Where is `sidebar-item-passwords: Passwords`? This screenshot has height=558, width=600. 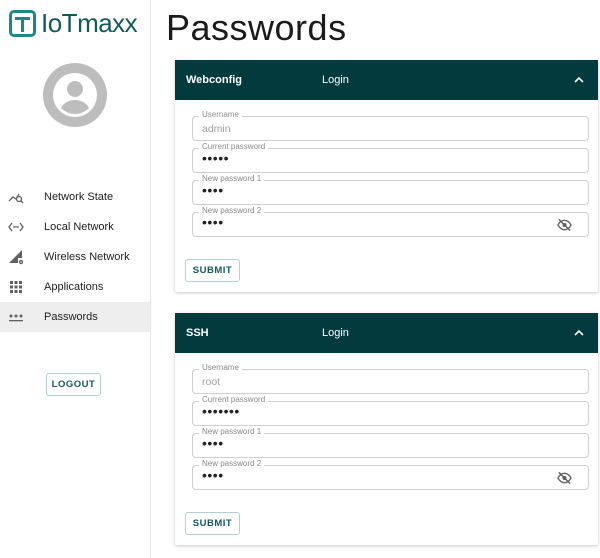
sidebar-item-passwords: Passwords is located at coordinates (75, 317).